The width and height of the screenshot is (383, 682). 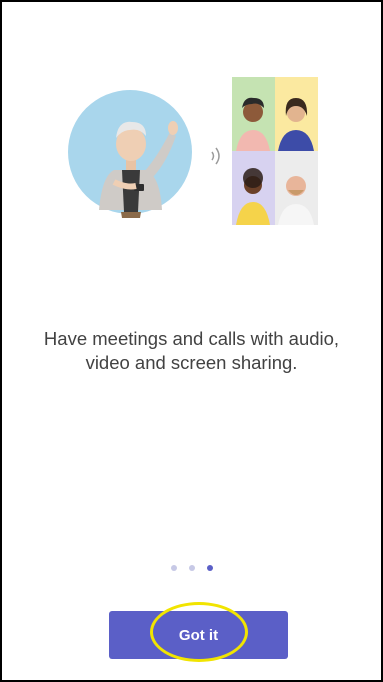 I want to click on description-line-1: Have meetings and calls with audio,, so click(x=191, y=338).